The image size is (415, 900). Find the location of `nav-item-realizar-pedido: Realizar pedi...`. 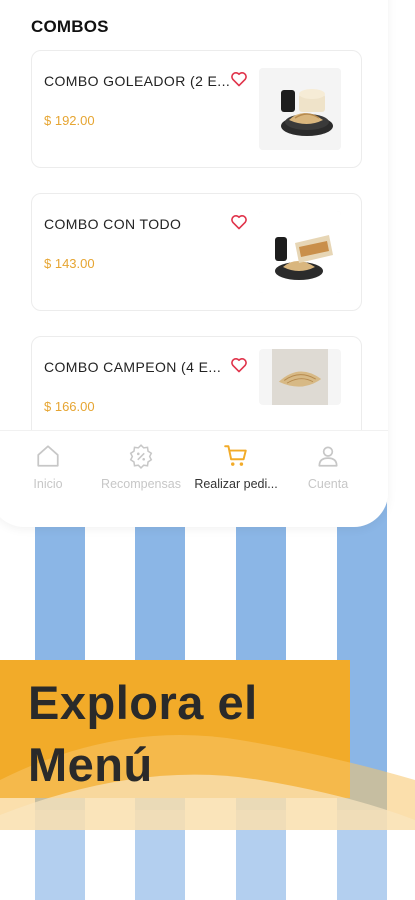

nav-item-realizar-pedido: Realizar pedi... is located at coordinates (236, 469).